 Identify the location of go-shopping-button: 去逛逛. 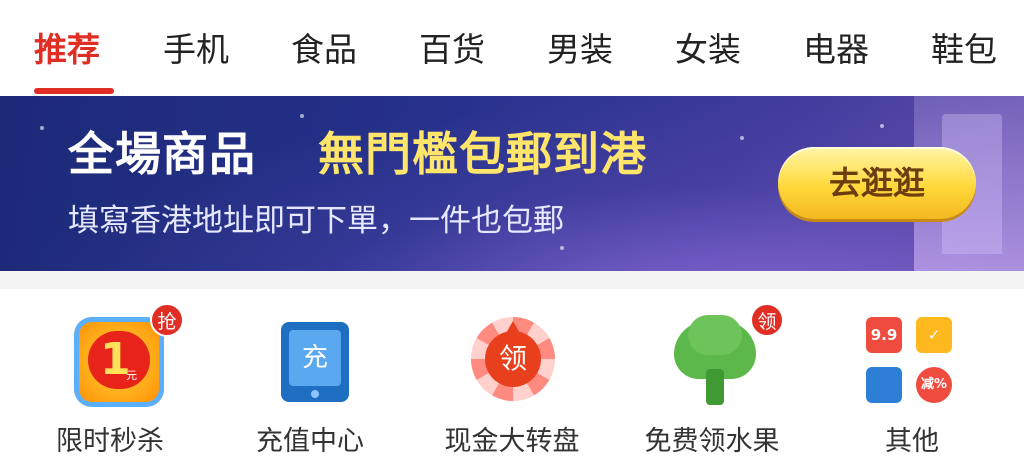
(877, 183).